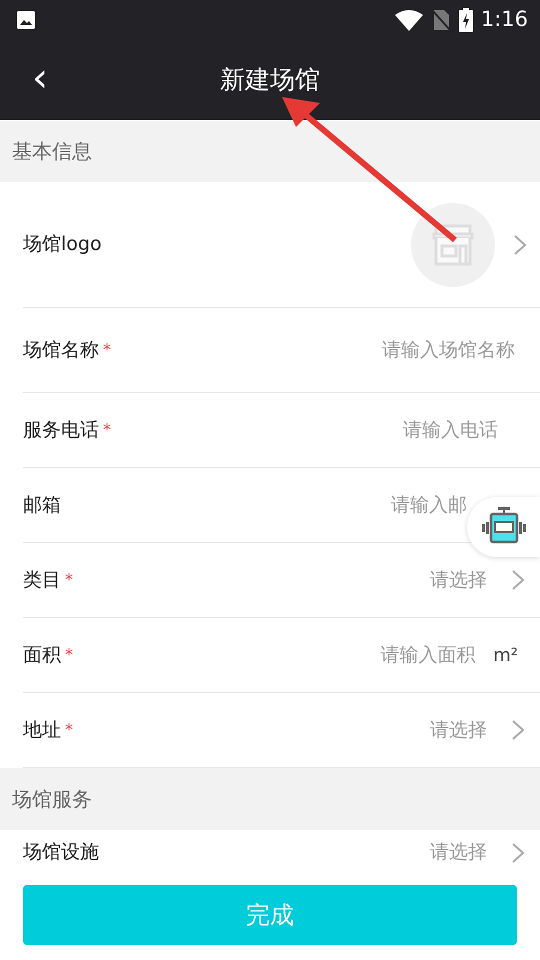  I want to click on field-label: 地址, so click(42, 730).